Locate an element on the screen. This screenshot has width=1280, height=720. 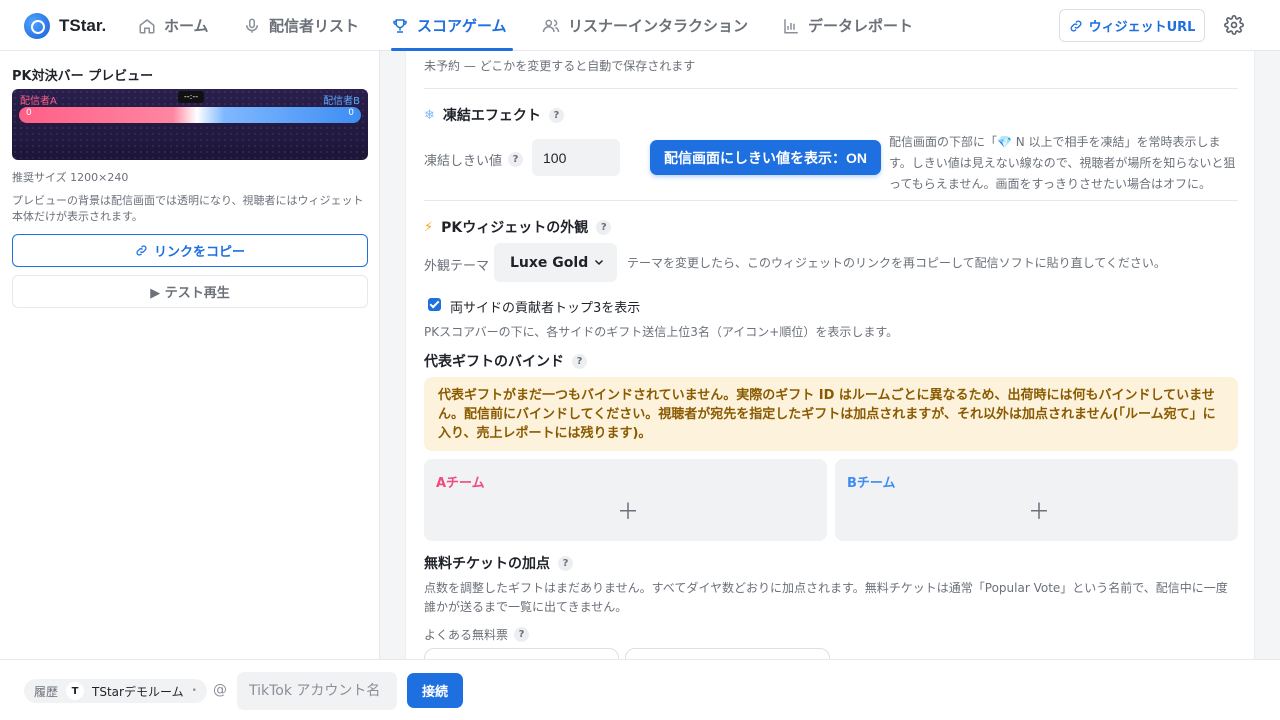
top3-checkbox-row is located at coordinates (434, 306).